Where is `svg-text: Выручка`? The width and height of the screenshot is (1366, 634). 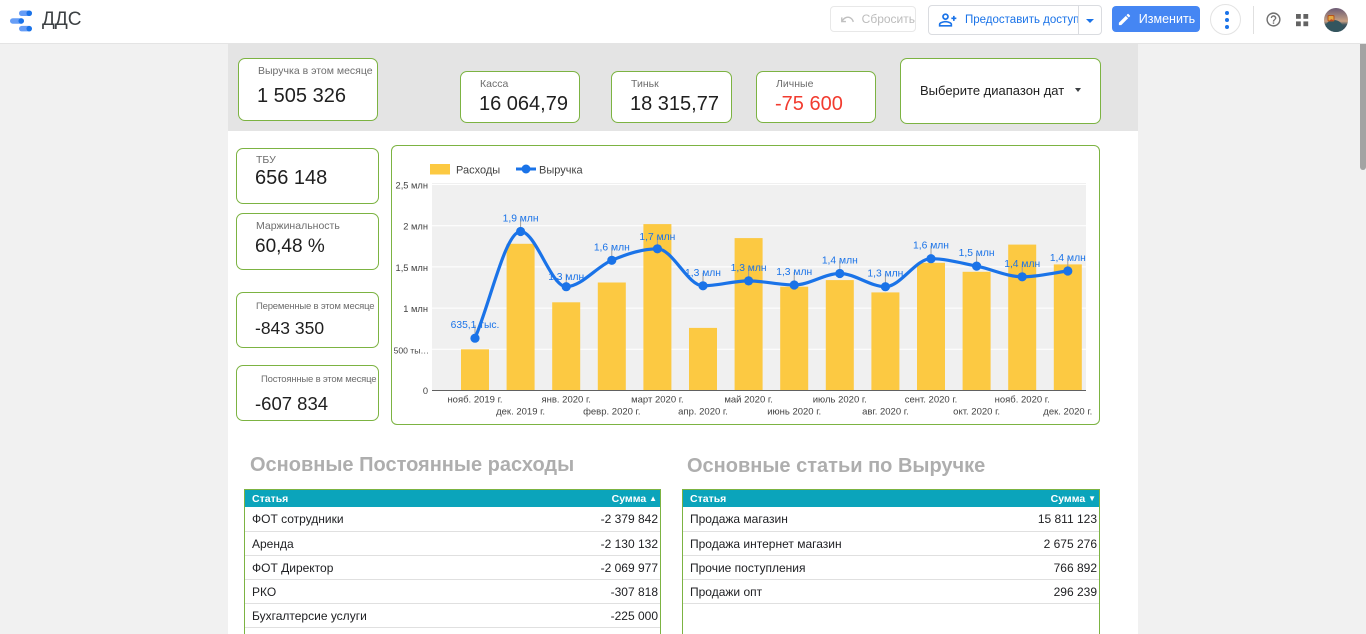 svg-text: Выручка is located at coordinates (561, 171).